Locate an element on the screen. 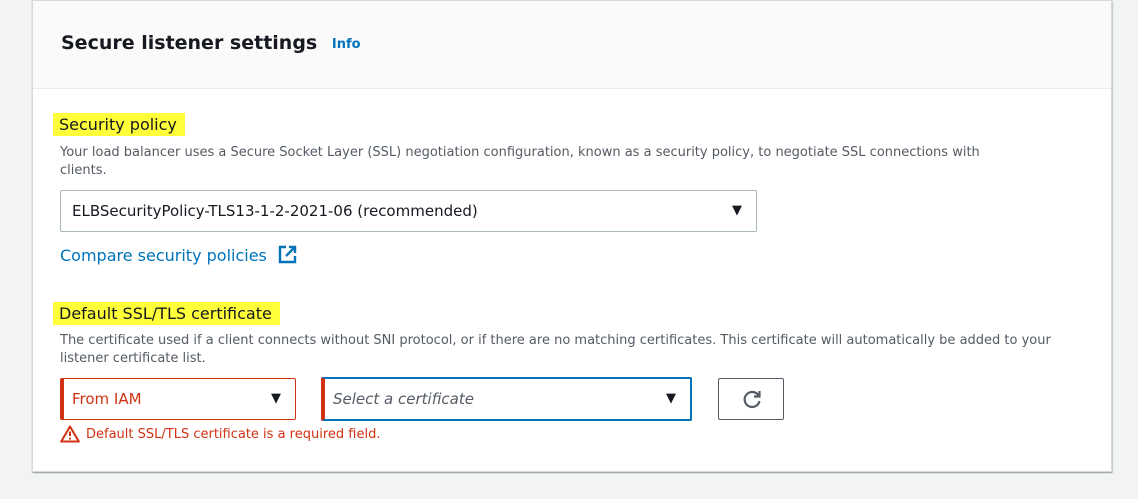  warning-icon is located at coordinates (70, 434).